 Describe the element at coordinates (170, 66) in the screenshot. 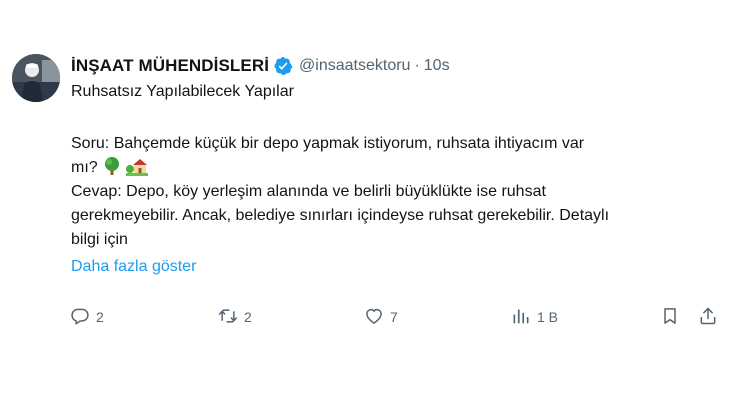

I see `author-name: İNŞAAT MÜHENDİSLERİ` at that location.